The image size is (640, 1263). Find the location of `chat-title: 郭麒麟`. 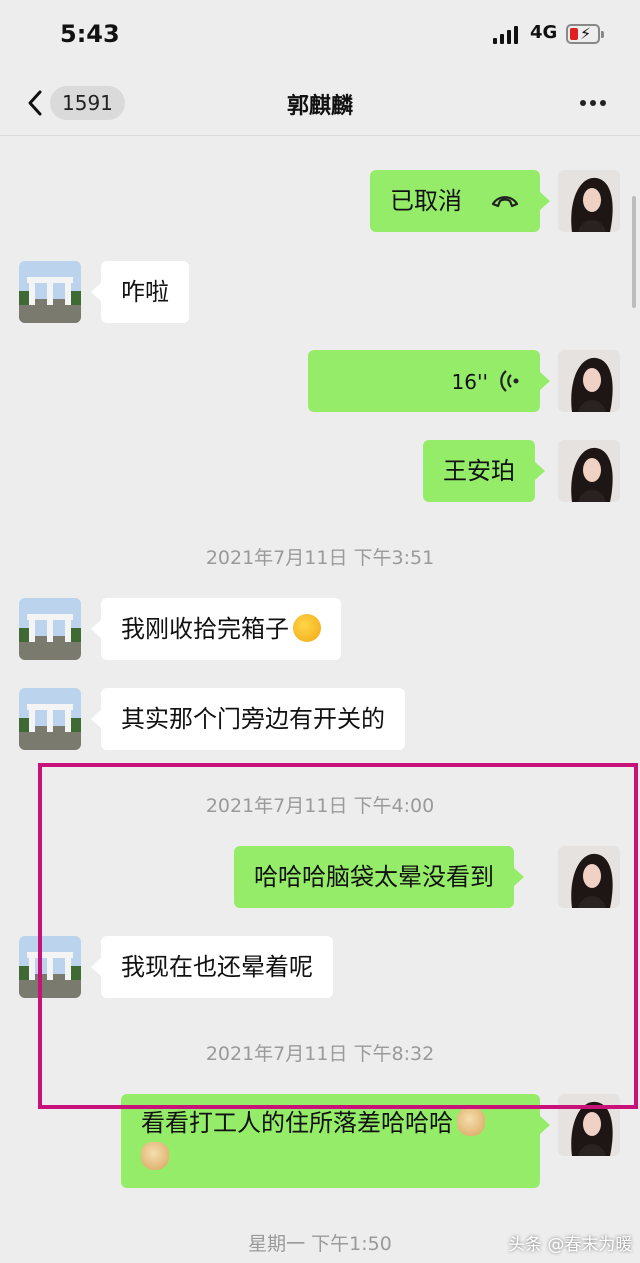

chat-title: 郭麒麟 is located at coordinates (319, 106).